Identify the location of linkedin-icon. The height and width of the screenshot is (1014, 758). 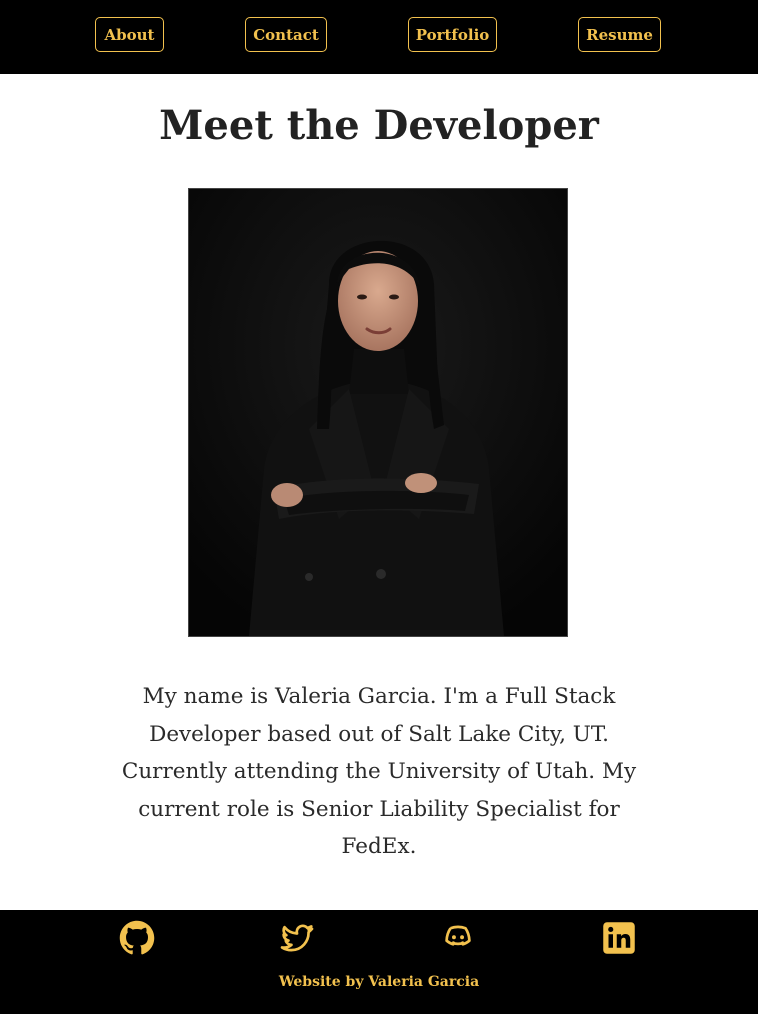
(619, 938).